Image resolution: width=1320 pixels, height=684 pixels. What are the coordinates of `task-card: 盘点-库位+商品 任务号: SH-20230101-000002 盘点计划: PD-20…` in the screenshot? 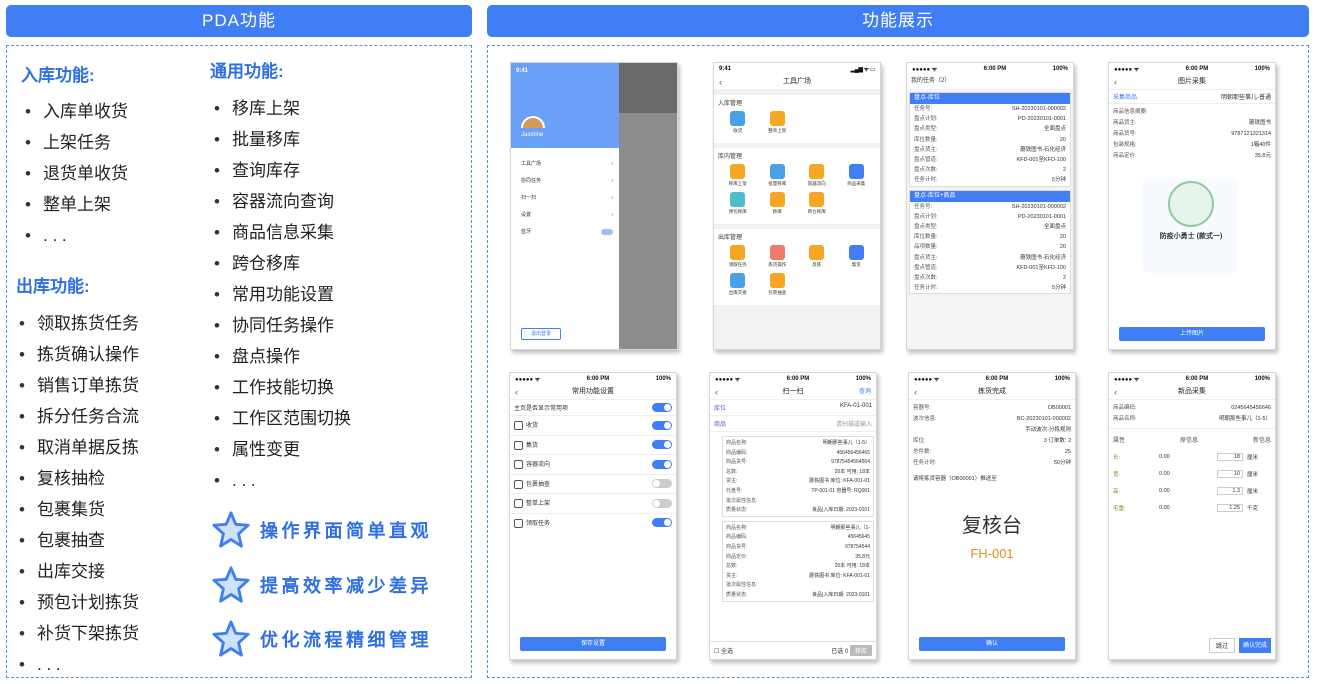 It's located at (990, 242).